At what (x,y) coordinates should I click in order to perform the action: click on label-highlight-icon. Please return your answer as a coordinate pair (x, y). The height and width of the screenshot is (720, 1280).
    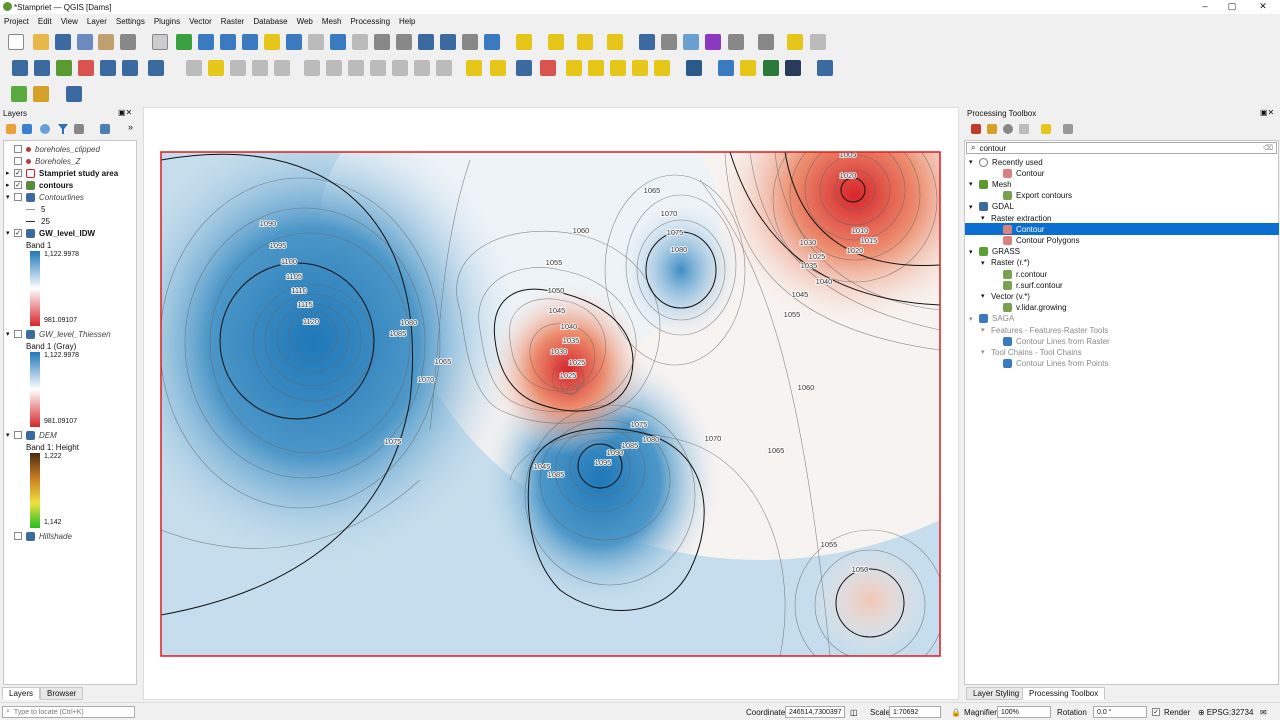
    Looking at the image, I should click on (524, 68).